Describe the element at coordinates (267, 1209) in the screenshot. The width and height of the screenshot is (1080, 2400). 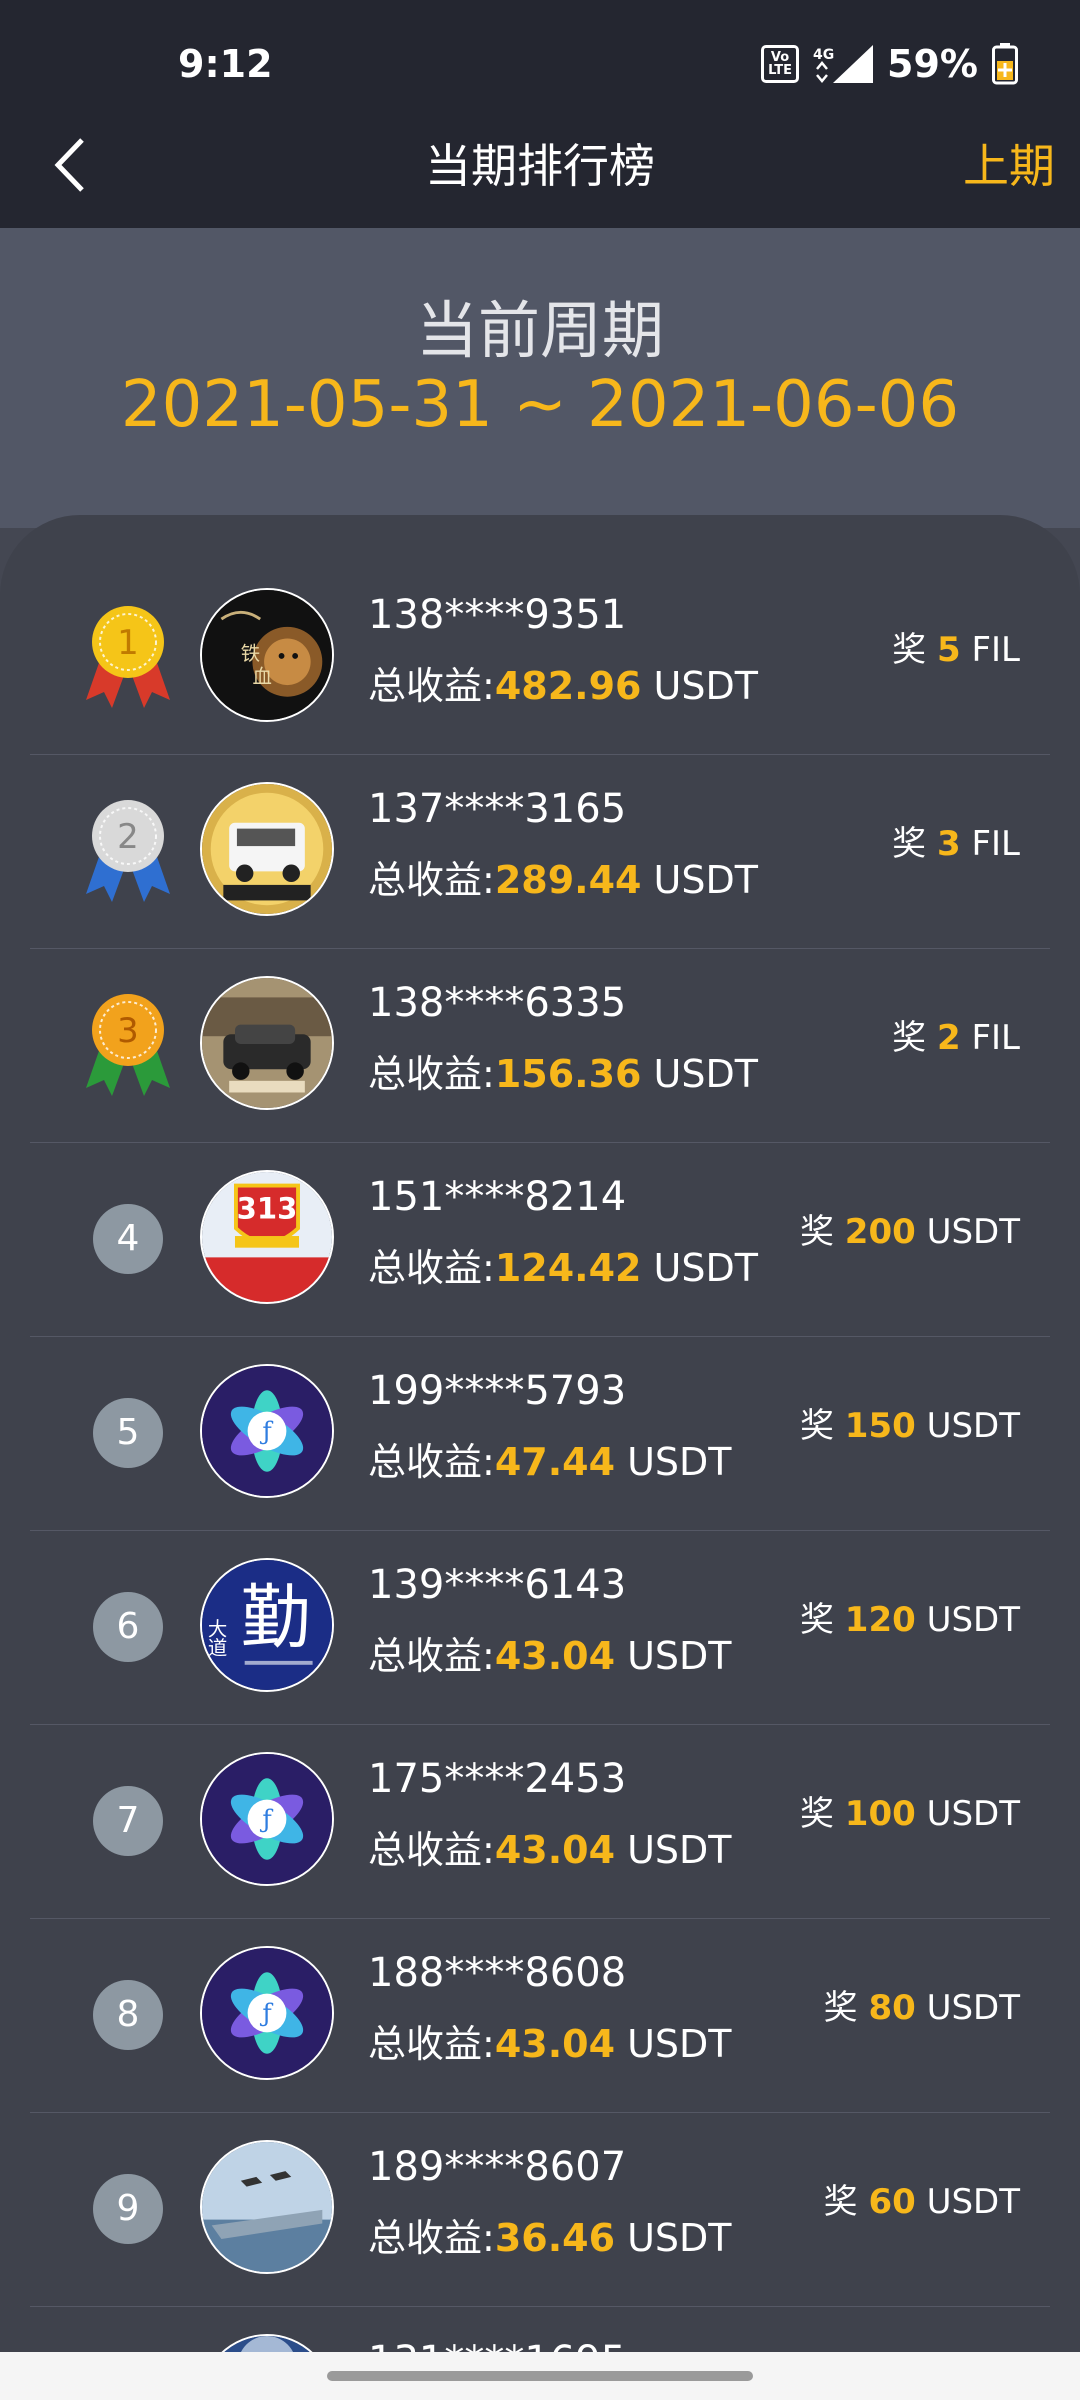
I see `avatar-badge-text: 313` at that location.